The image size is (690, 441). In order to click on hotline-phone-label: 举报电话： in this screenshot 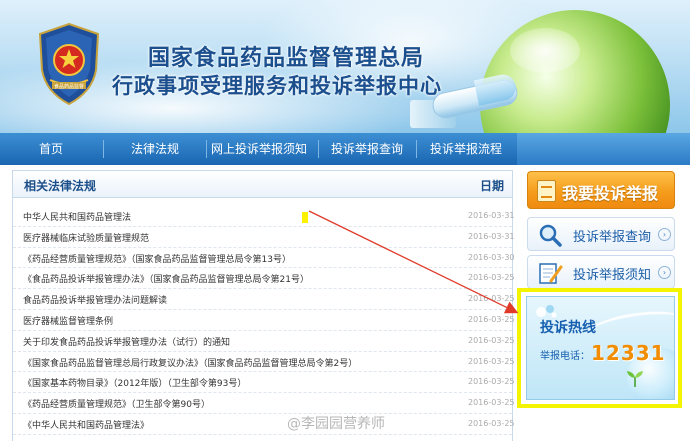, I will do `click(565, 356)`.